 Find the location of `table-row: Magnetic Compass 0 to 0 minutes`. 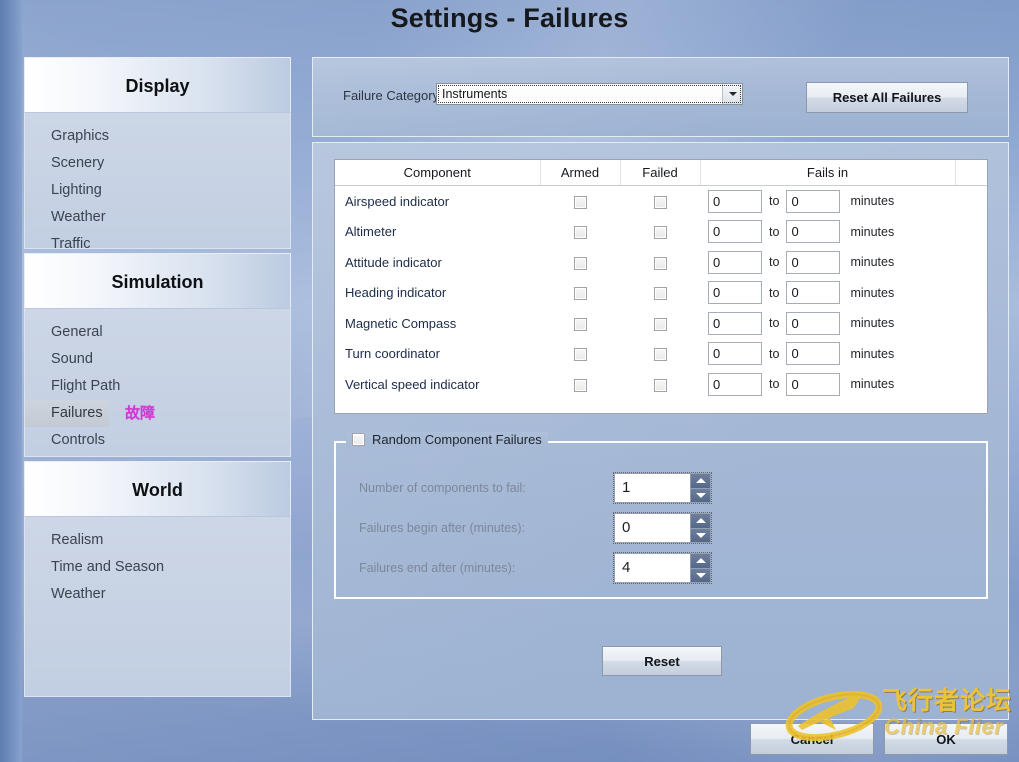

table-row: Magnetic Compass 0 to 0 minutes is located at coordinates (661, 323).